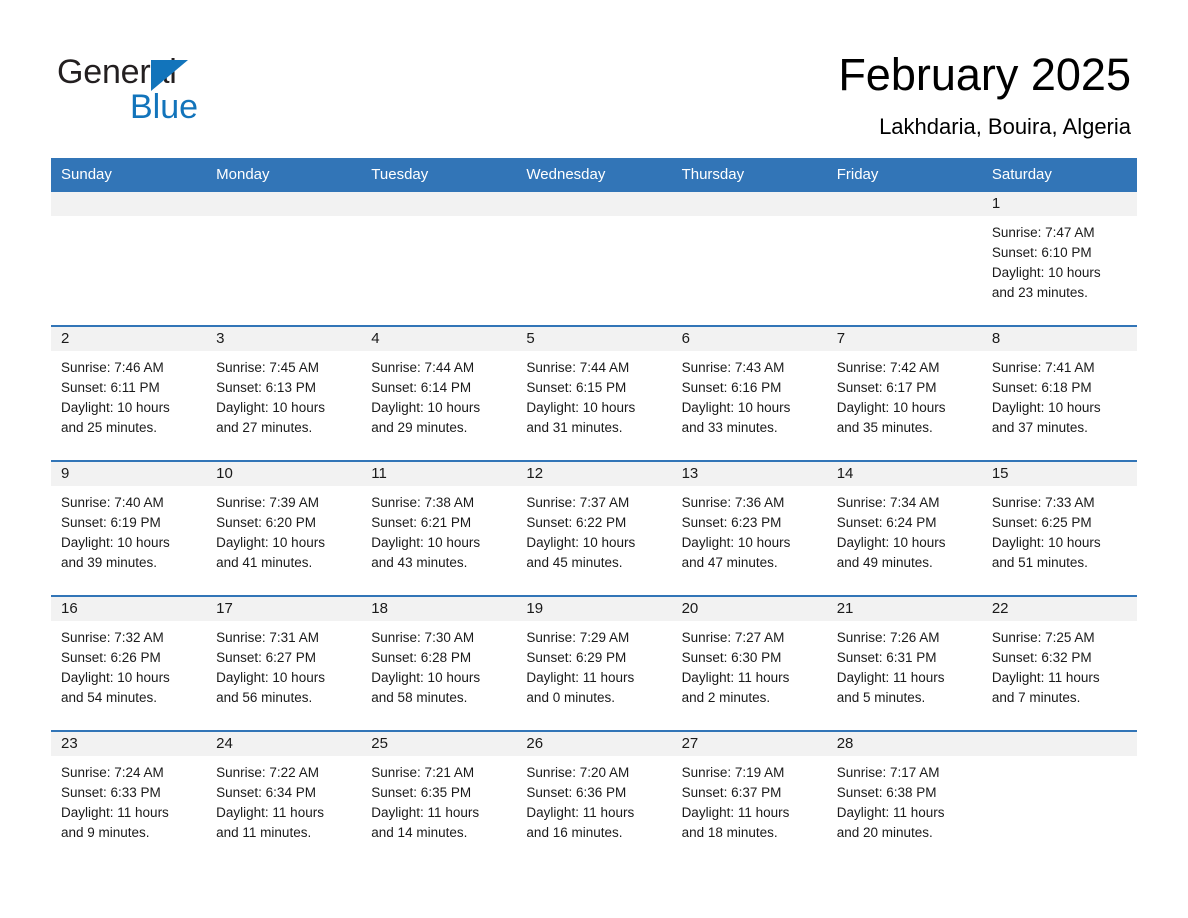  I want to click on sunset-text: Sunset: 6:15 PM, so click(576, 387).